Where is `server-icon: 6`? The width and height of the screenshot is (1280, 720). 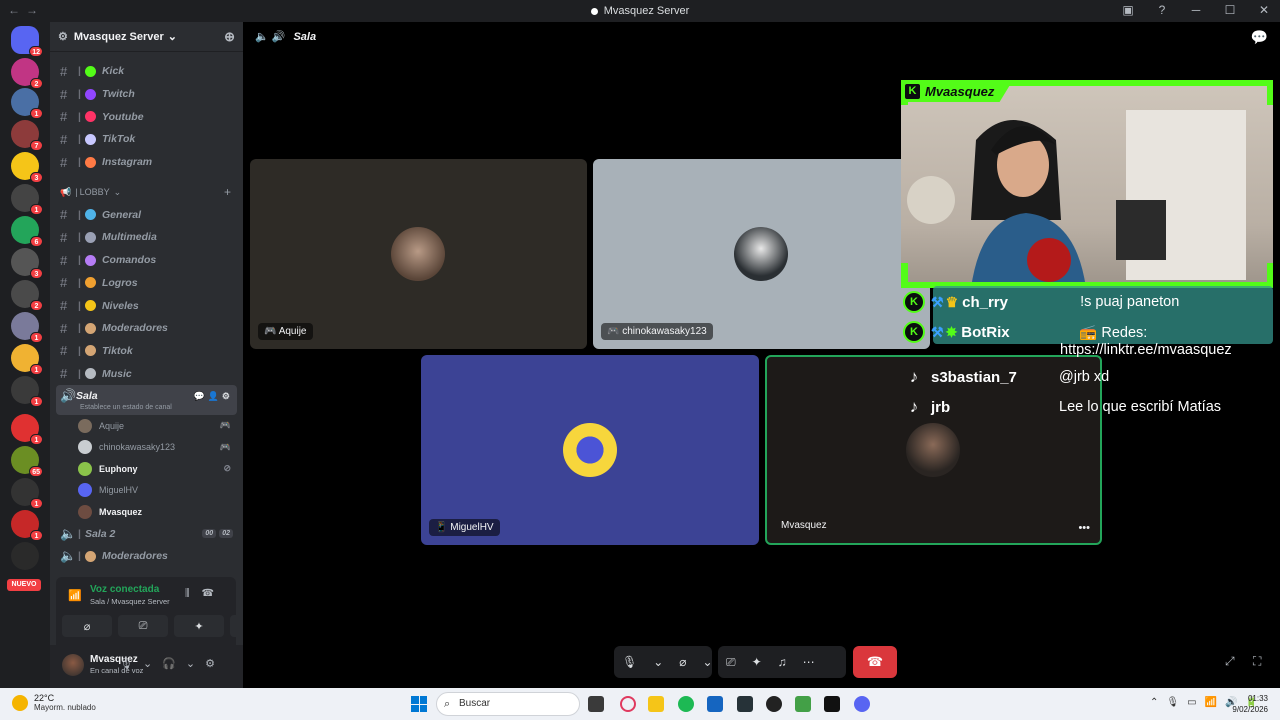 server-icon: 6 is located at coordinates (27, 231).